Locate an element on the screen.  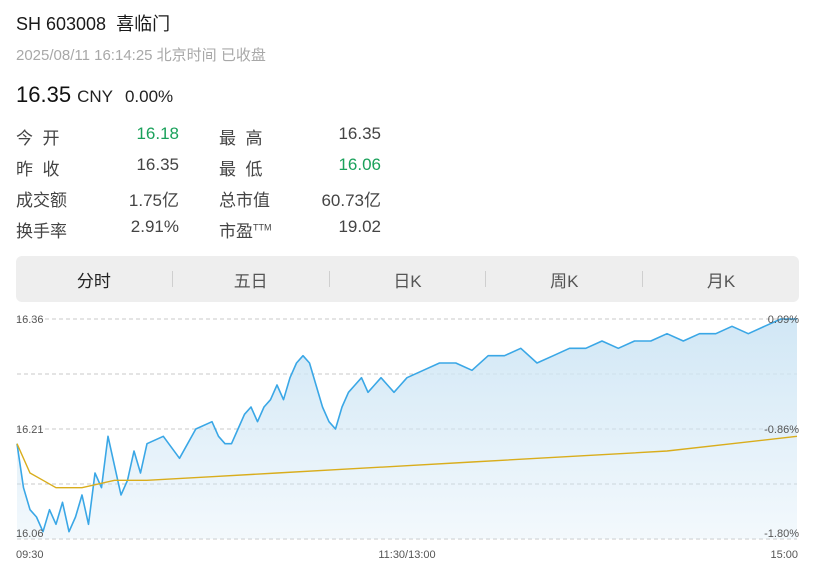
tab-label: 日K is located at coordinates (407, 281).